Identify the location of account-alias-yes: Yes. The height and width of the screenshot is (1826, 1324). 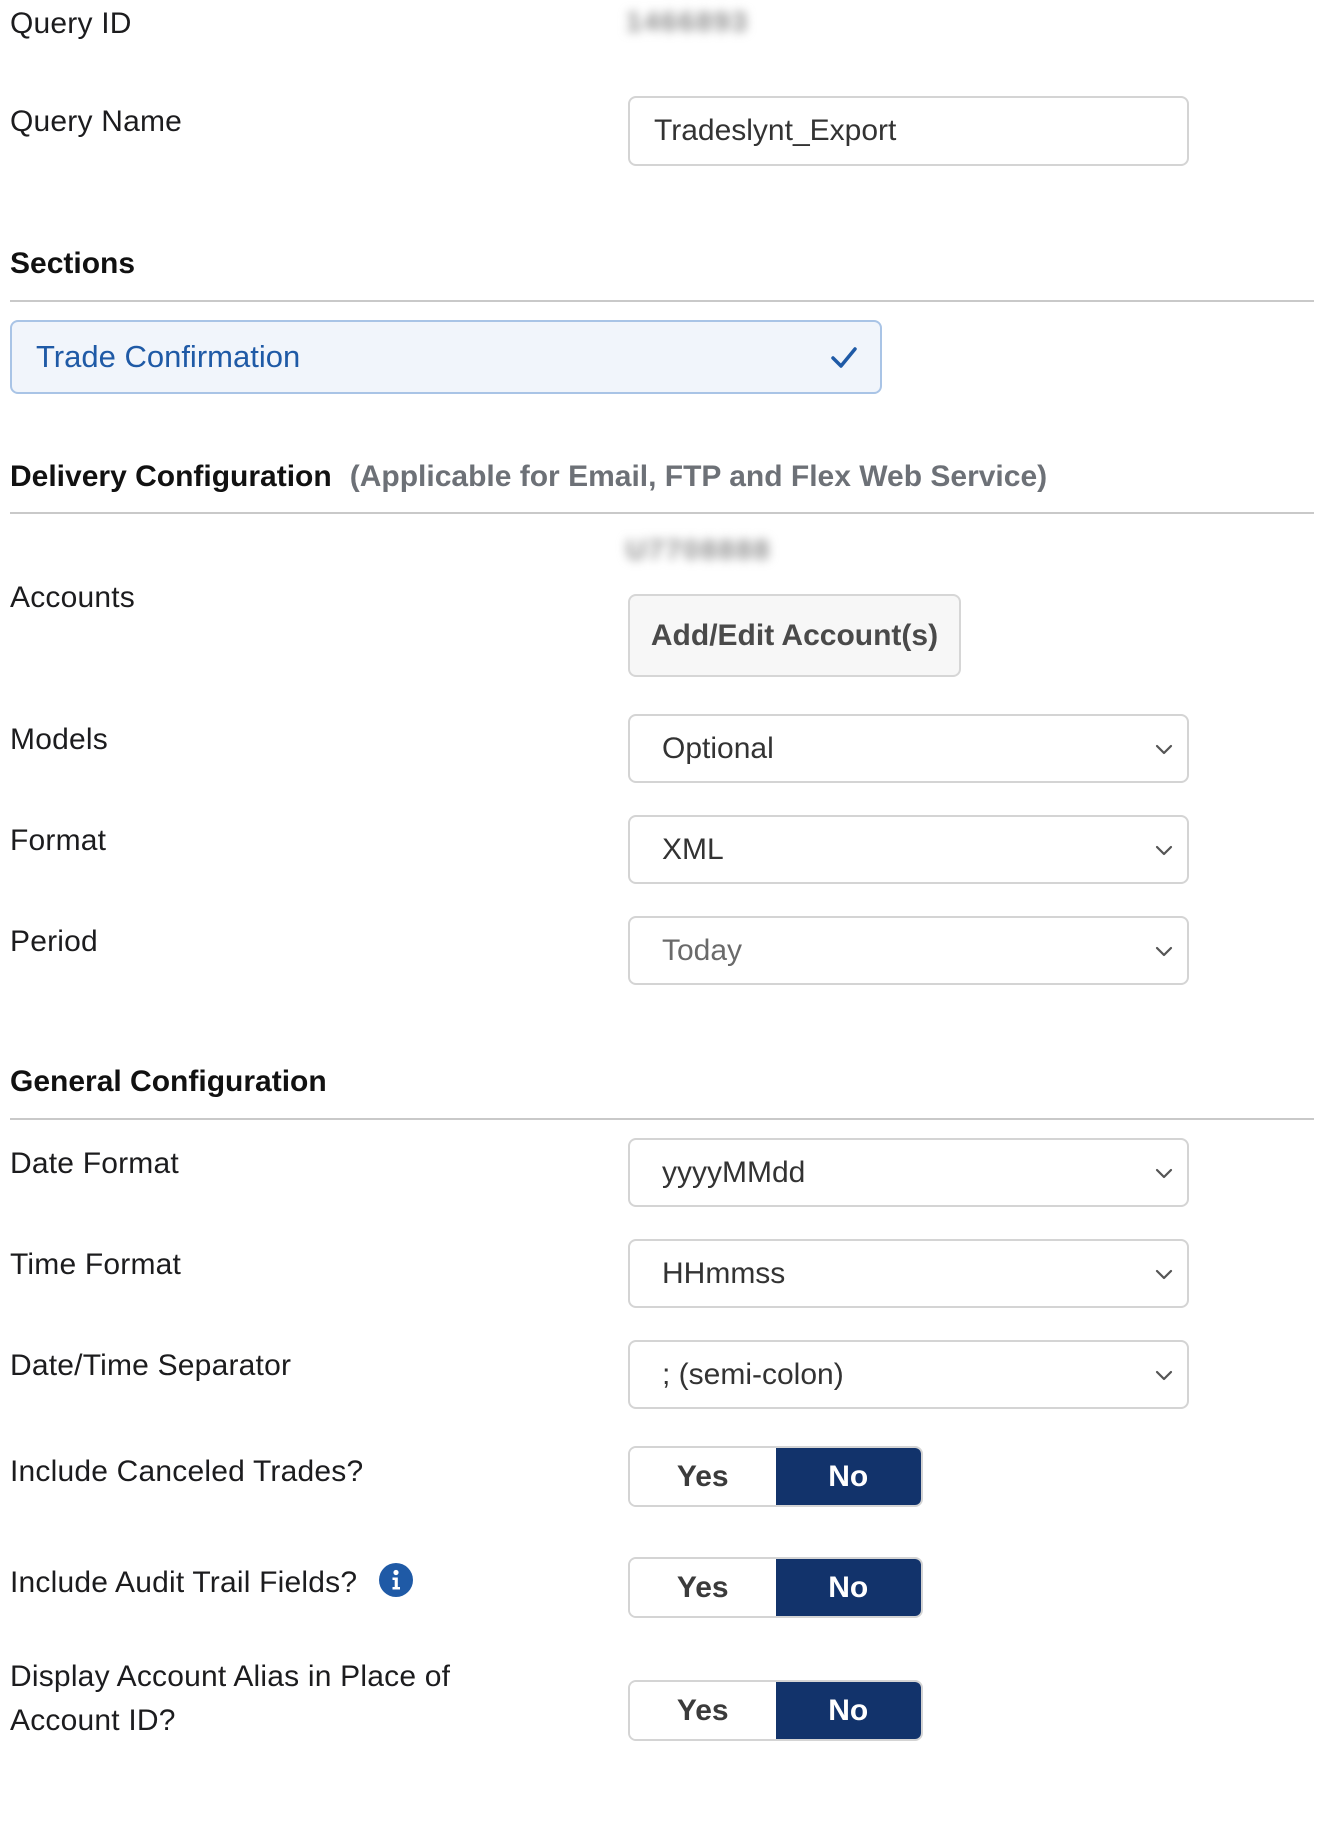
(703, 1710).